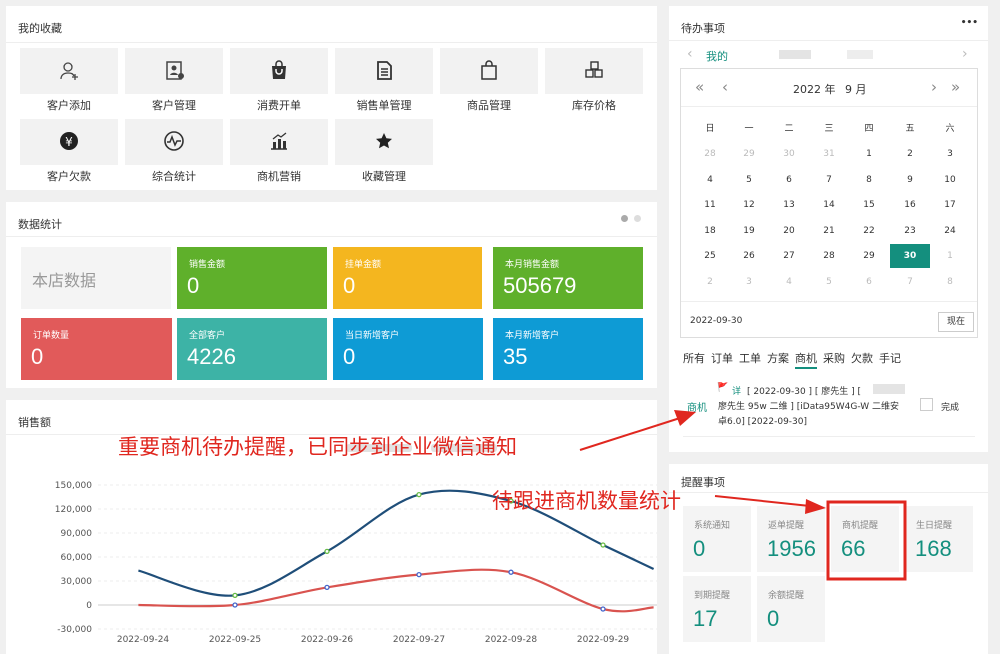 The width and height of the screenshot is (1000, 654). What do you see at coordinates (866, 540) in the screenshot?
I see `highlight-box` at bounding box center [866, 540].